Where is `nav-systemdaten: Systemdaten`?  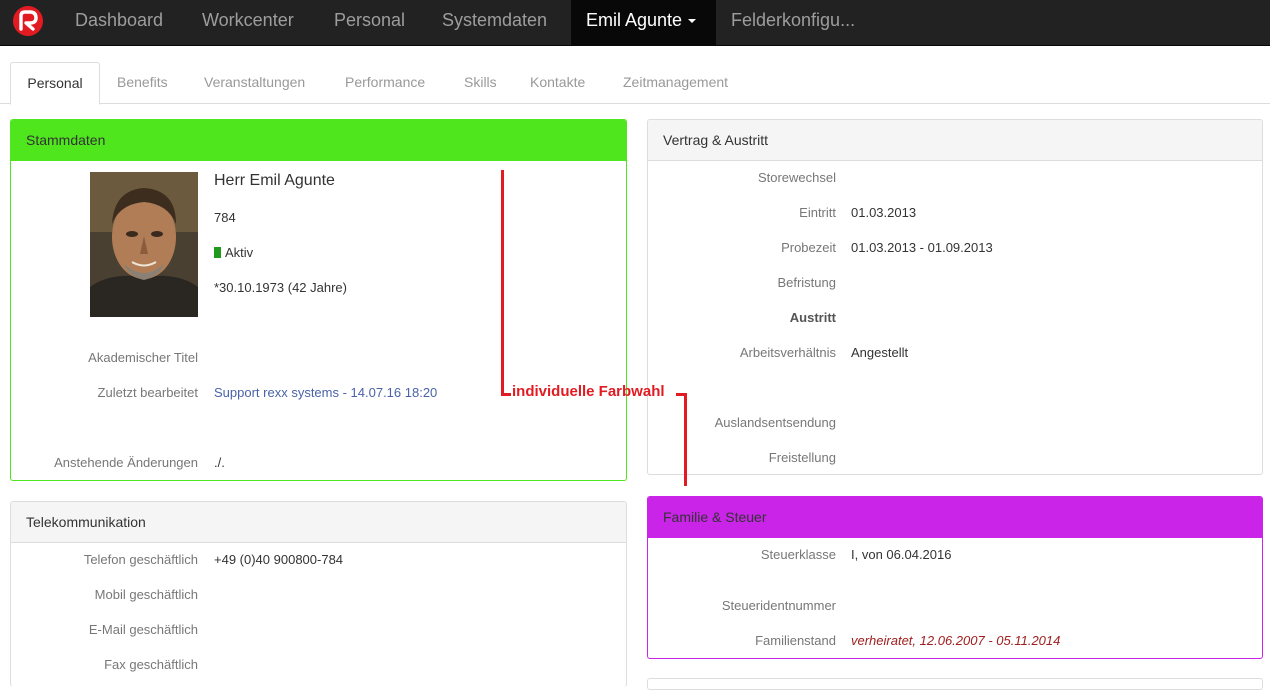
nav-systemdaten: Systemdaten is located at coordinates (494, 22).